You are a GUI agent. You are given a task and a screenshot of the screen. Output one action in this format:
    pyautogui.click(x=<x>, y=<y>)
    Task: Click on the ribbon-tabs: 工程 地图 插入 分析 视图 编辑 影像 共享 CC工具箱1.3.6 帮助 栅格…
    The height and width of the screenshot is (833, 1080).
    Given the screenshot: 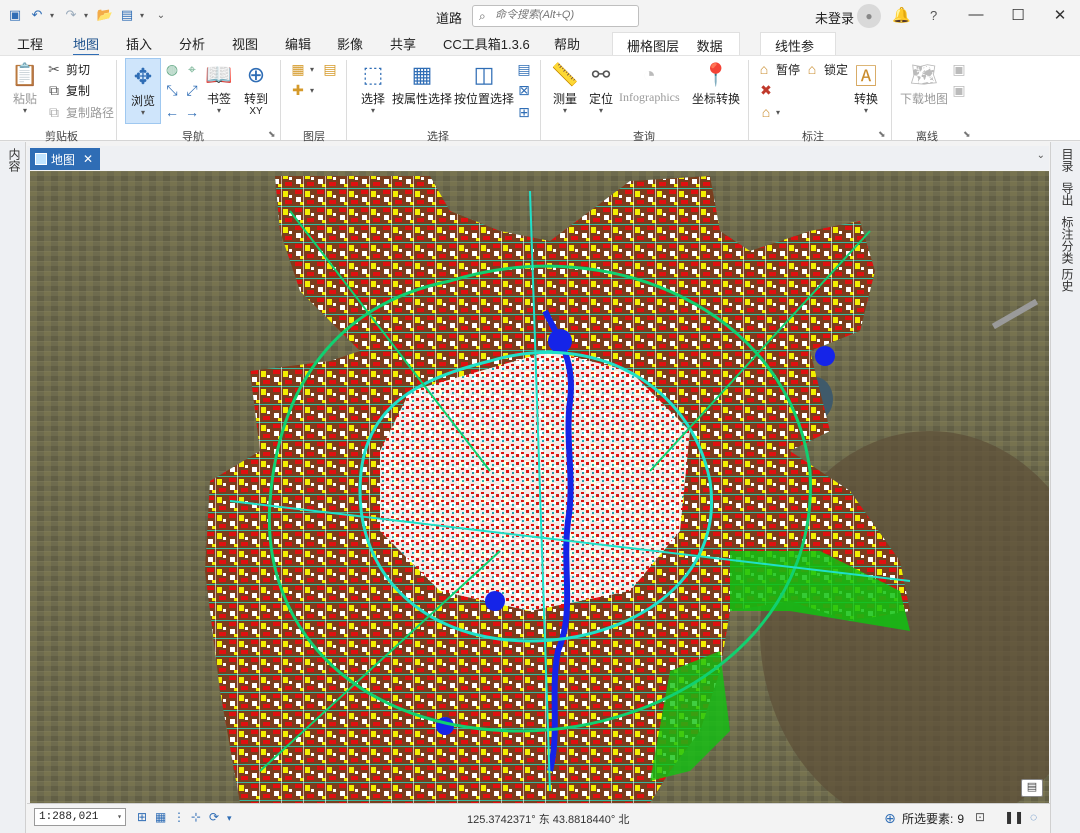 What is the action you would take?
    pyautogui.click(x=540, y=52)
    